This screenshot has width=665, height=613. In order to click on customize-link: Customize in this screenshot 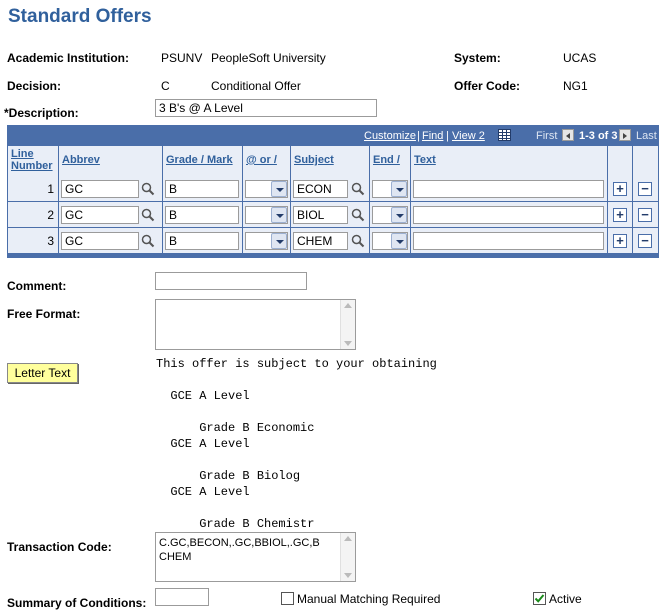, I will do `click(390, 136)`.